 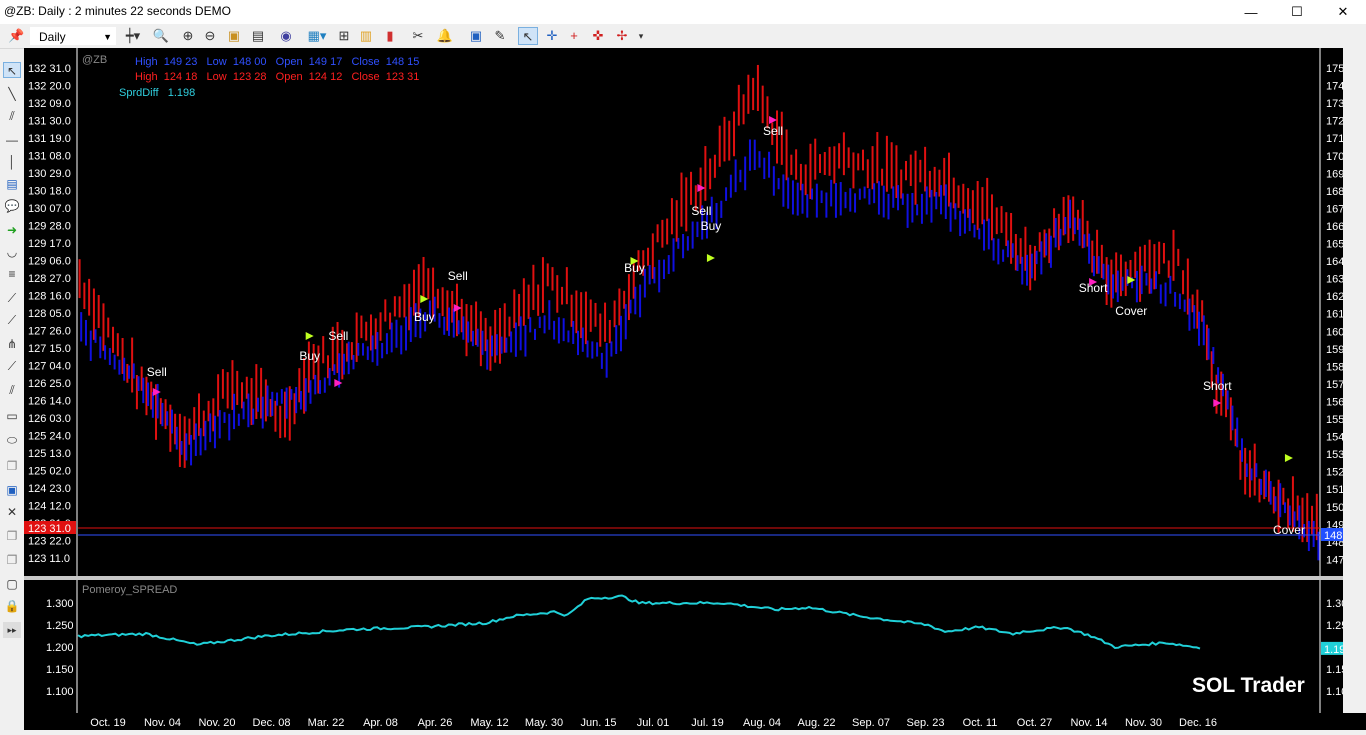 What do you see at coordinates (210, 36) in the screenshot?
I see `zoom-out-icon: ⊖` at bounding box center [210, 36].